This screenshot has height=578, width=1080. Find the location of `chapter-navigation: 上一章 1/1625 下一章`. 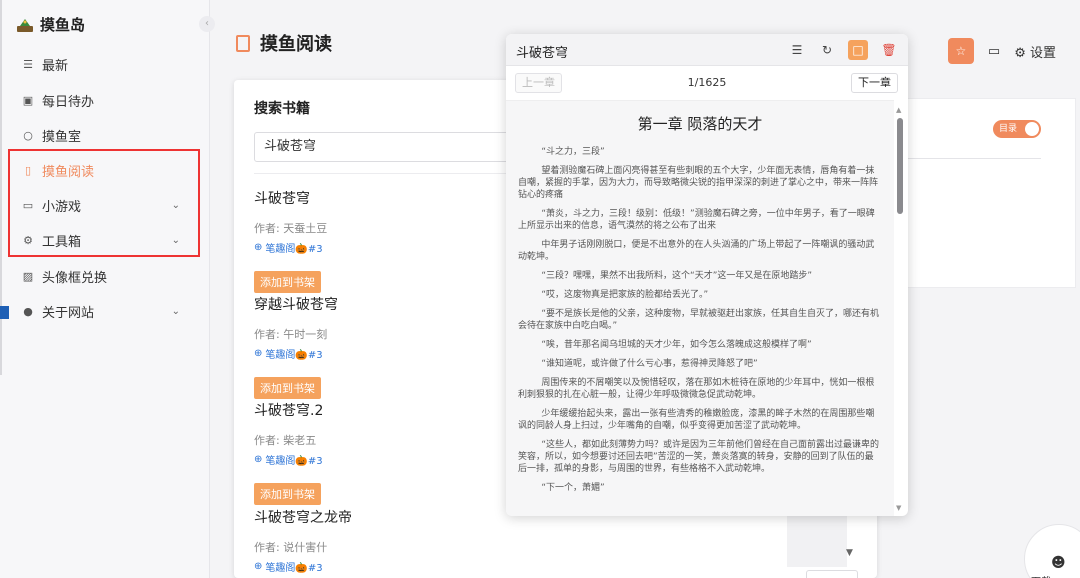

chapter-navigation: 上一章 1/1625 下一章 is located at coordinates (707, 84).